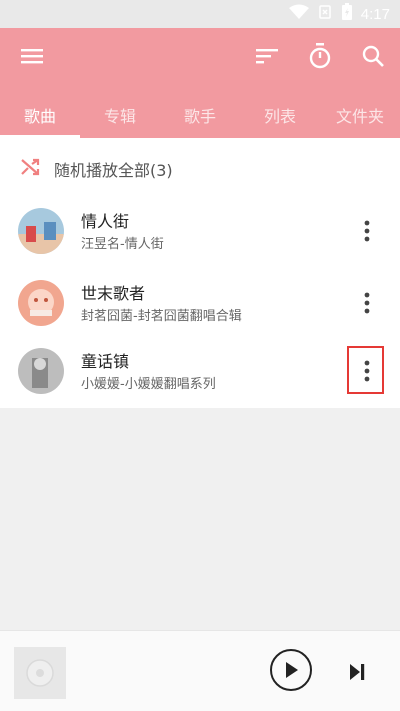 This screenshot has width=400, height=711. I want to click on tab-bar: 歌曲 专辑 歌手 列表 文件夹, so click(200, 115).